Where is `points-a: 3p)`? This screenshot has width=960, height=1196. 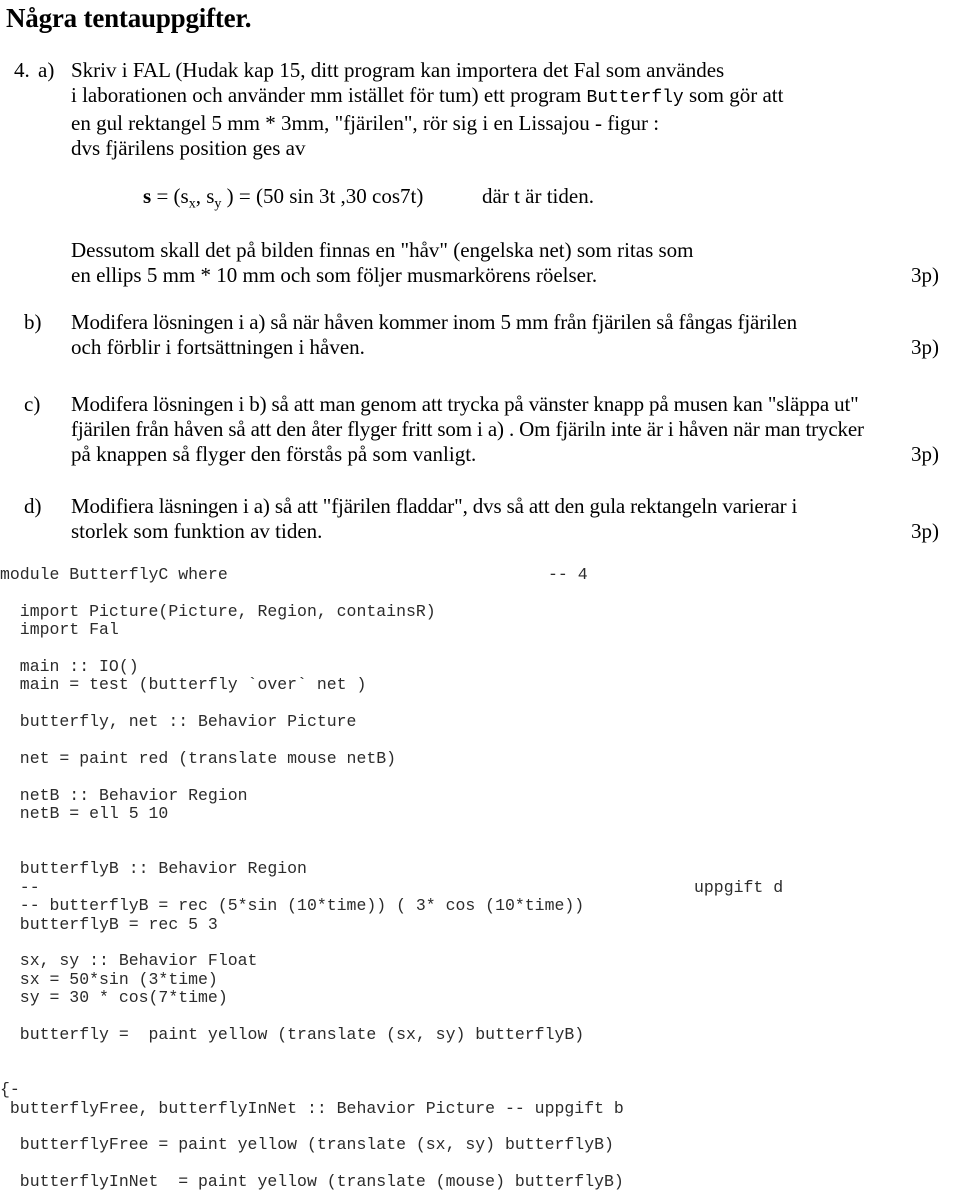 points-a: 3p) is located at coordinates (925, 275).